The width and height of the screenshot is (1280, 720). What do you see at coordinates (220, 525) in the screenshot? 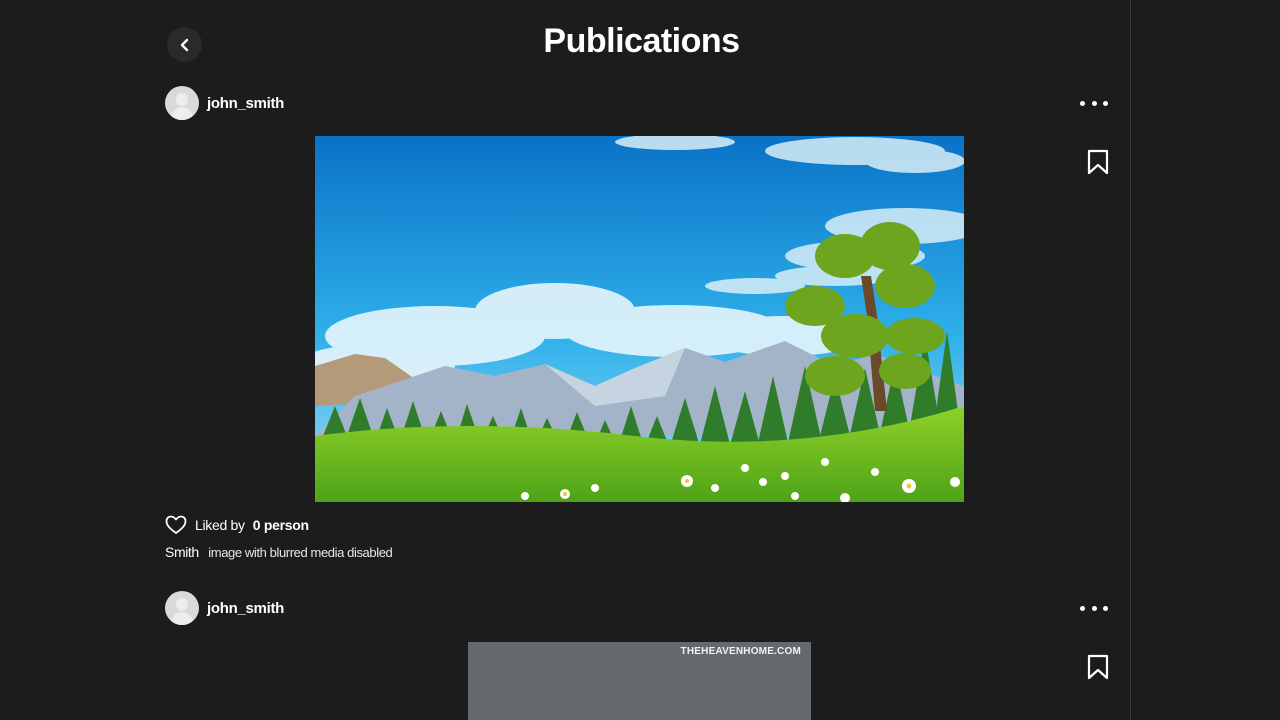
I see `liked-by-label: Liked by` at bounding box center [220, 525].